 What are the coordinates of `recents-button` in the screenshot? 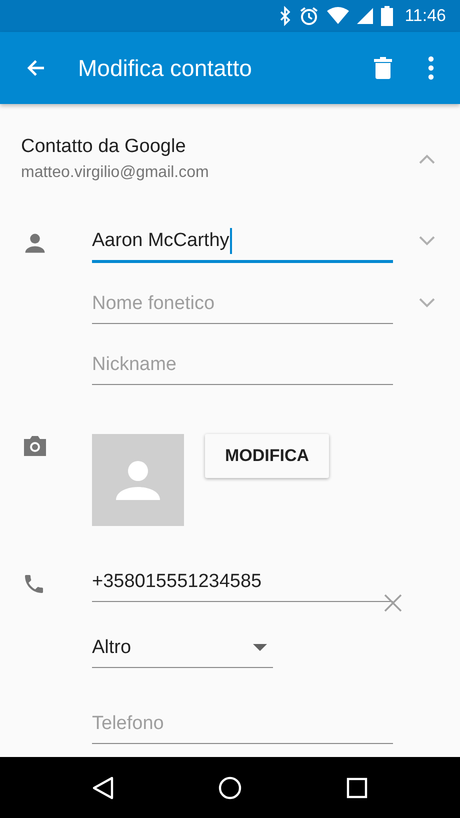 It's located at (357, 787).